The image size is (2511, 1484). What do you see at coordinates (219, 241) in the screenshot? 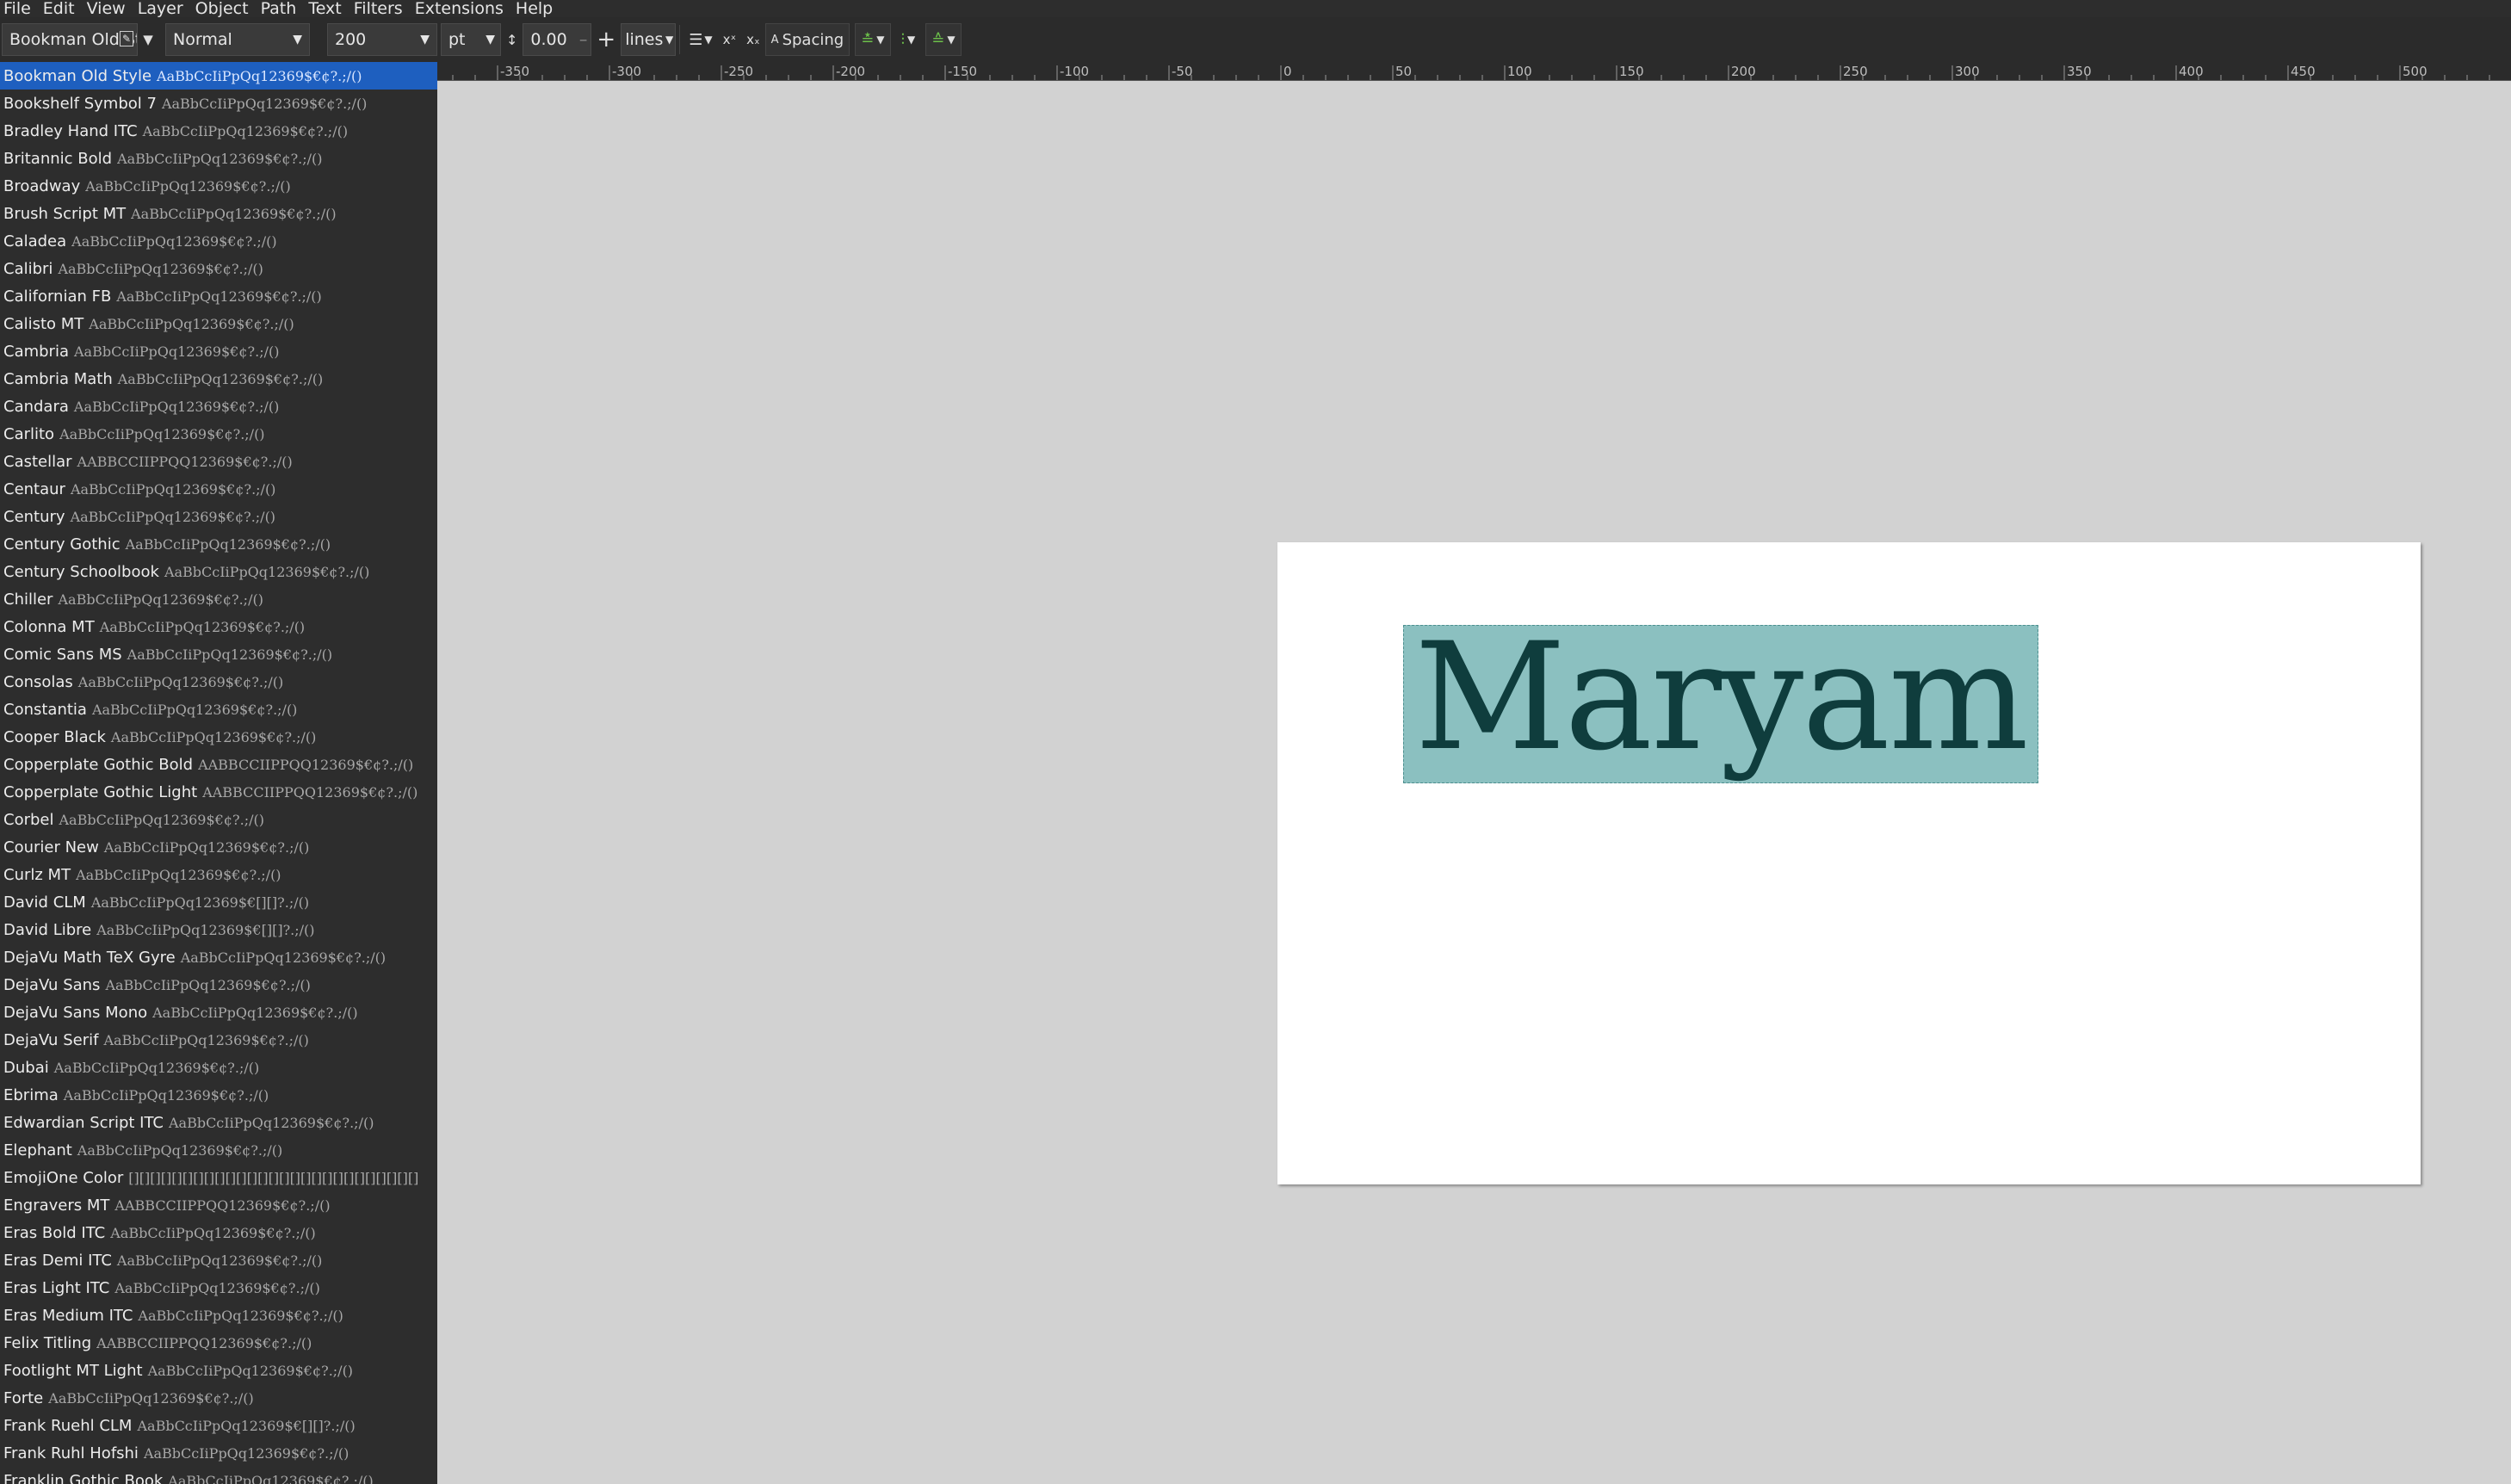
I see `font-list-item: Caladea AaBbCcIiPpQq12369$€¢?.;/()` at bounding box center [219, 241].